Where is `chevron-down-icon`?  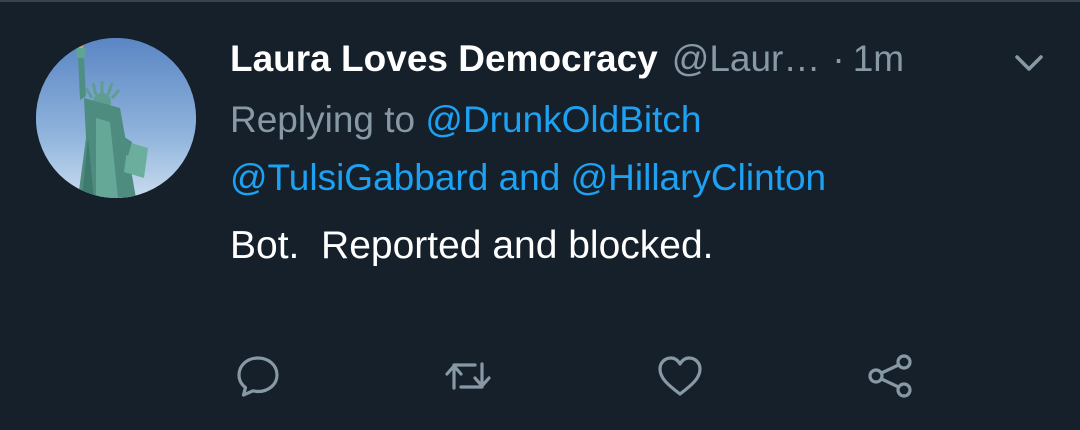 chevron-down-icon is located at coordinates (1029, 63).